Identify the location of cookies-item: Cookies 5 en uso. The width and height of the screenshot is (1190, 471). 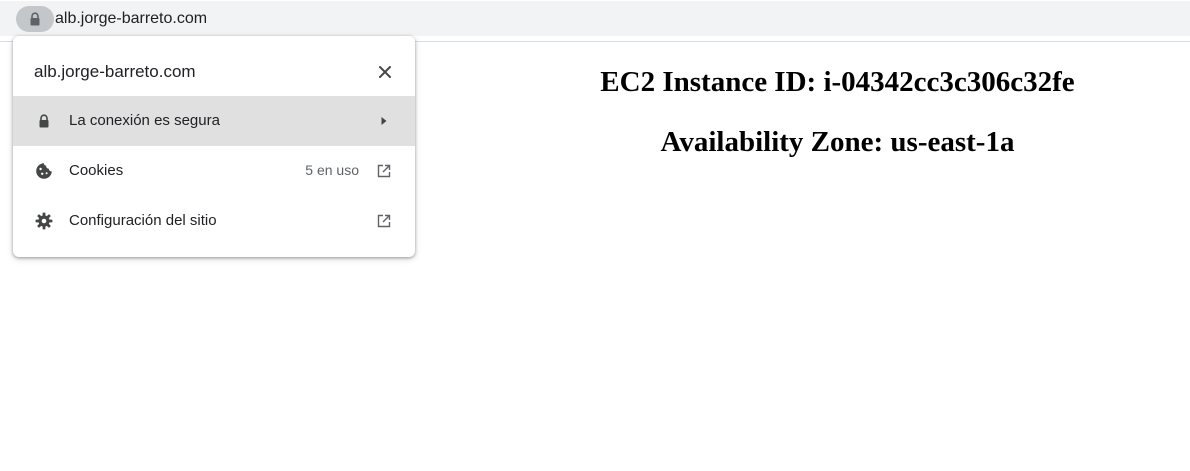
(214, 171).